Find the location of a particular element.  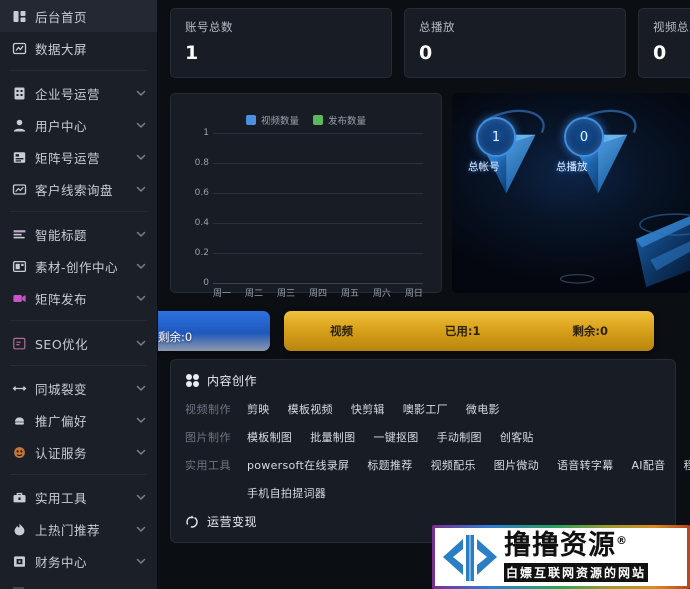

quota-row: 剩余:0 视频 已用:1 剩余:0 is located at coordinates (424, 328).